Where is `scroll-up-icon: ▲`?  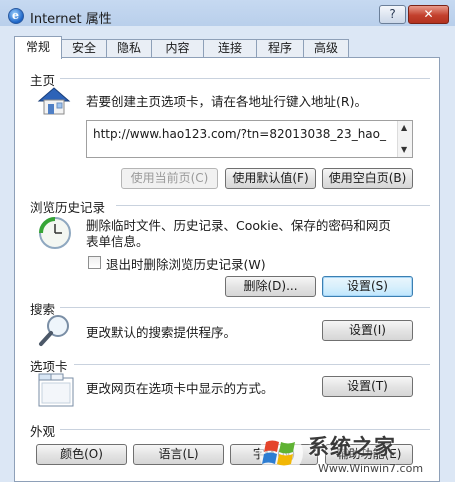 scroll-up-icon: ▲ is located at coordinates (404, 127).